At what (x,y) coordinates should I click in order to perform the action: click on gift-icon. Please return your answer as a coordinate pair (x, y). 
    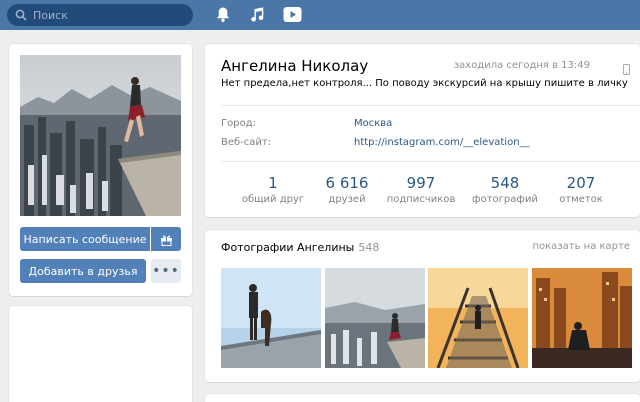
    Looking at the image, I should click on (166, 240).